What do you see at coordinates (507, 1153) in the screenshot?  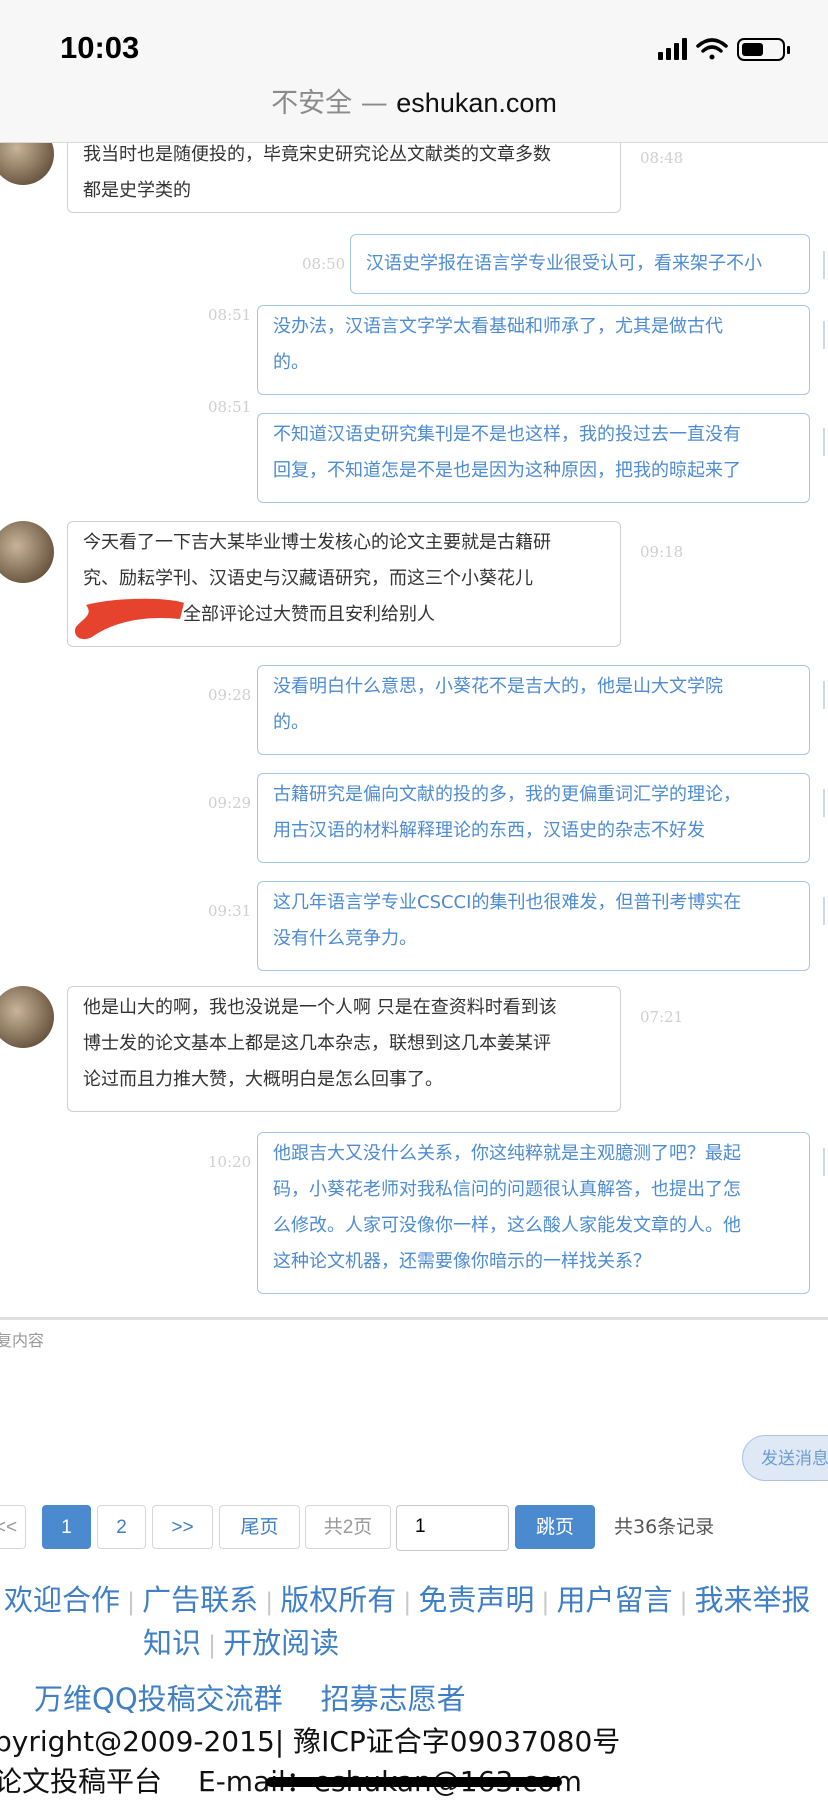 I see `message-line: 他跟吉大又没什么关系，你这纯粹就是主观臆测了吧？最起` at bounding box center [507, 1153].